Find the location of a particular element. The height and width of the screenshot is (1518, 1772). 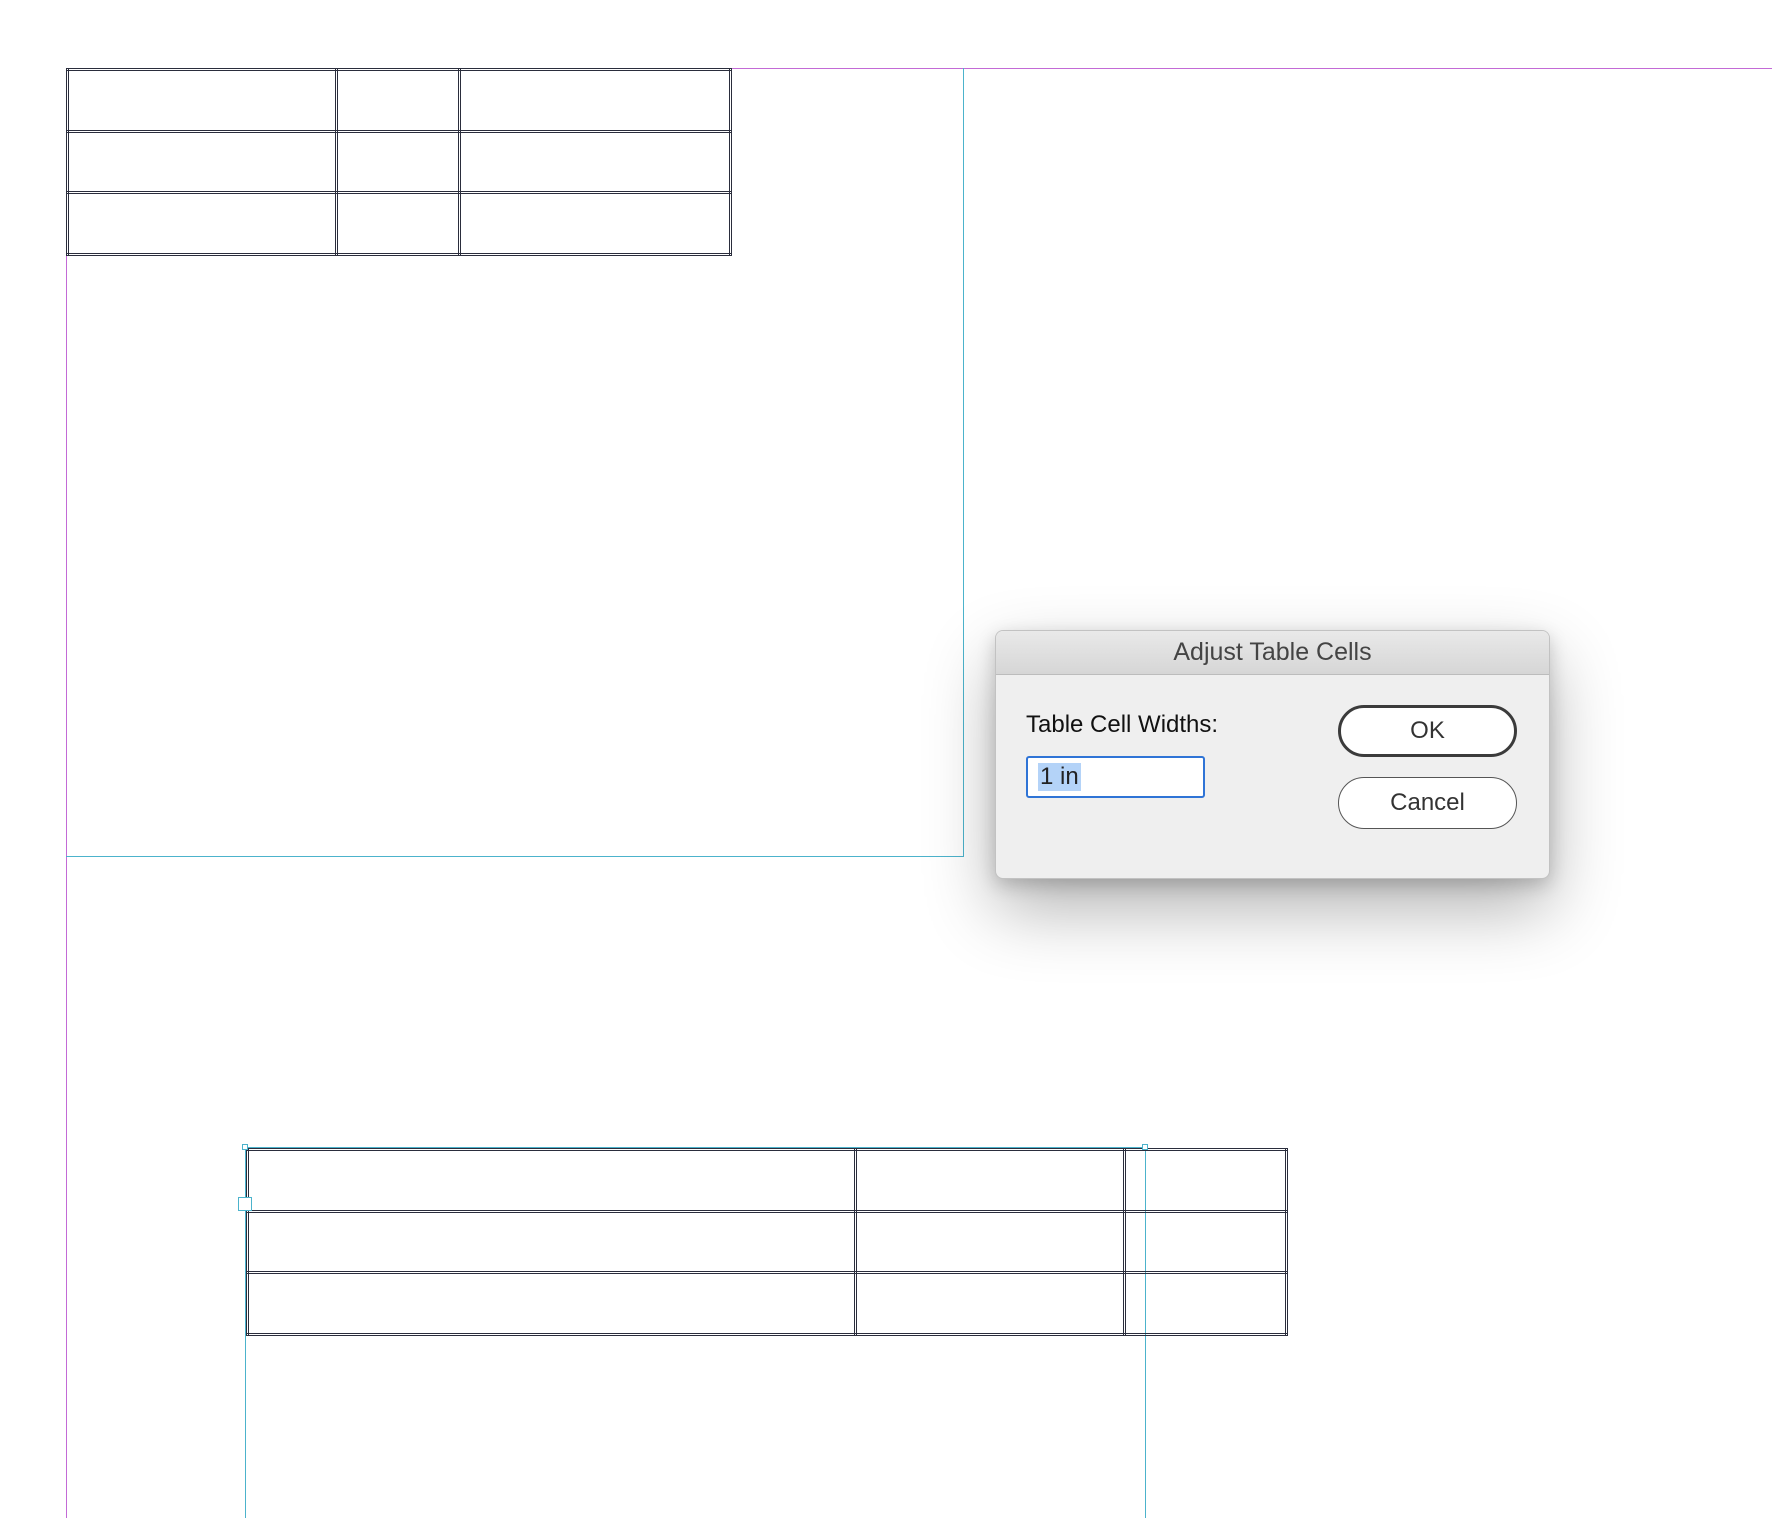

input-selected-text: 1 in is located at coordinates (1059, 777).